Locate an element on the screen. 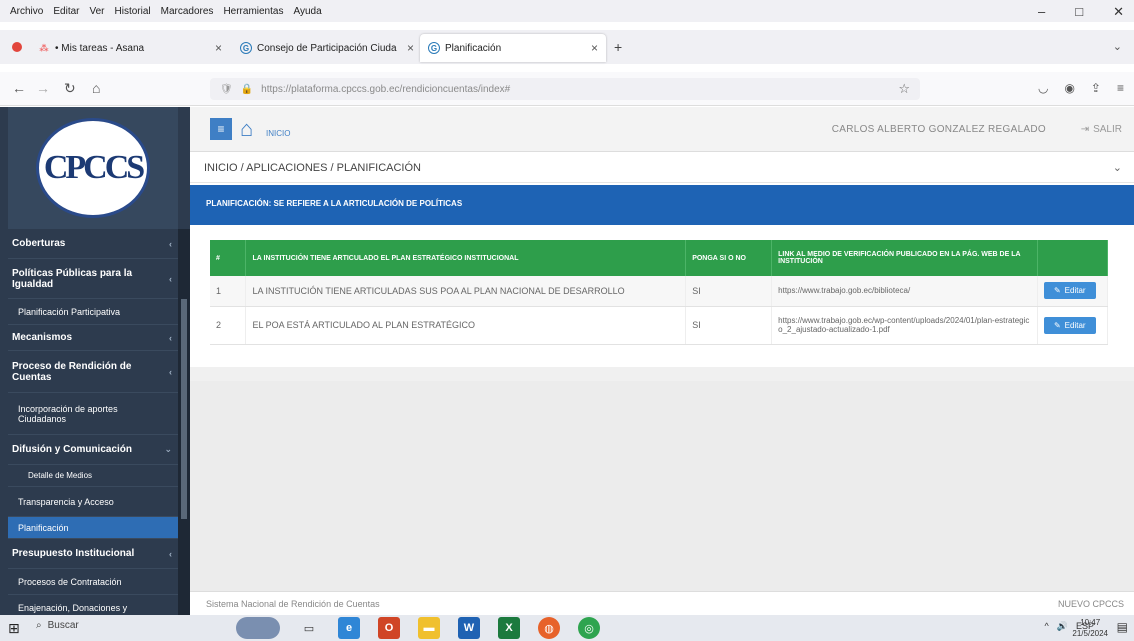  menu-item: Archivo is located at coordinates (26, 11).